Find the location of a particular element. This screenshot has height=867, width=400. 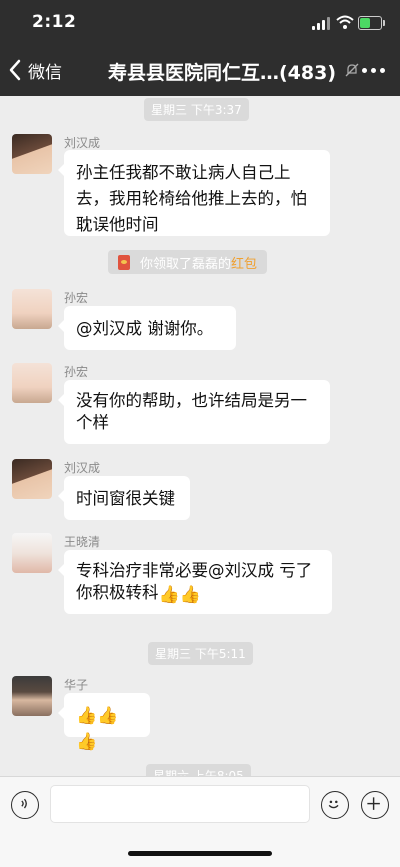

chevron-left-icon is located at coordinates (15, 70).